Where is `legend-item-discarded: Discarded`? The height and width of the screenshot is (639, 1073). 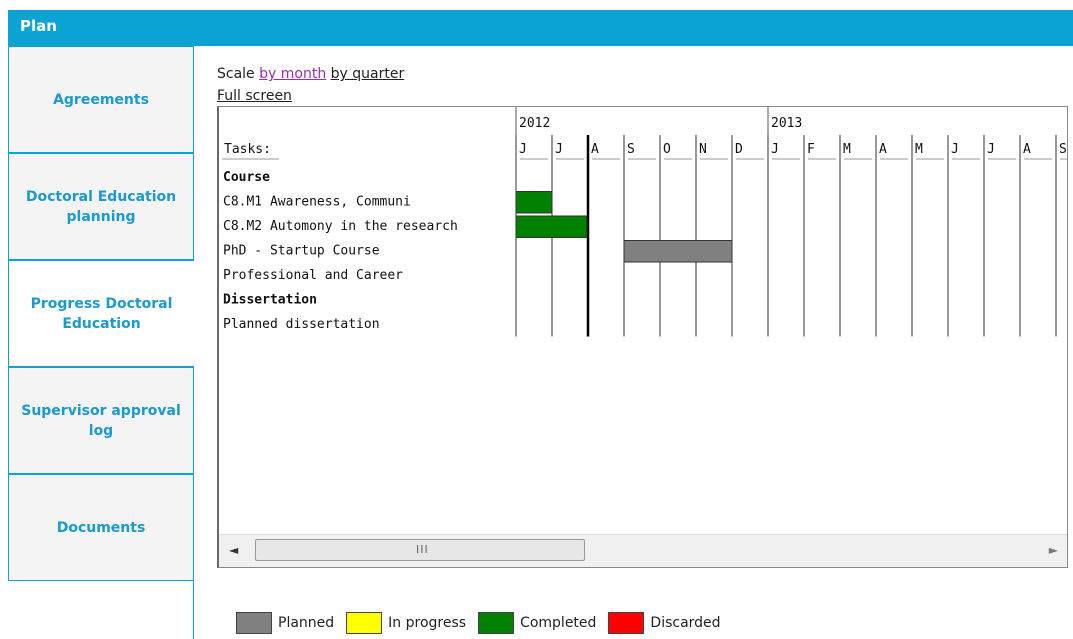
legend-item-discarded: Discarded is located at coordinates (664, 623).